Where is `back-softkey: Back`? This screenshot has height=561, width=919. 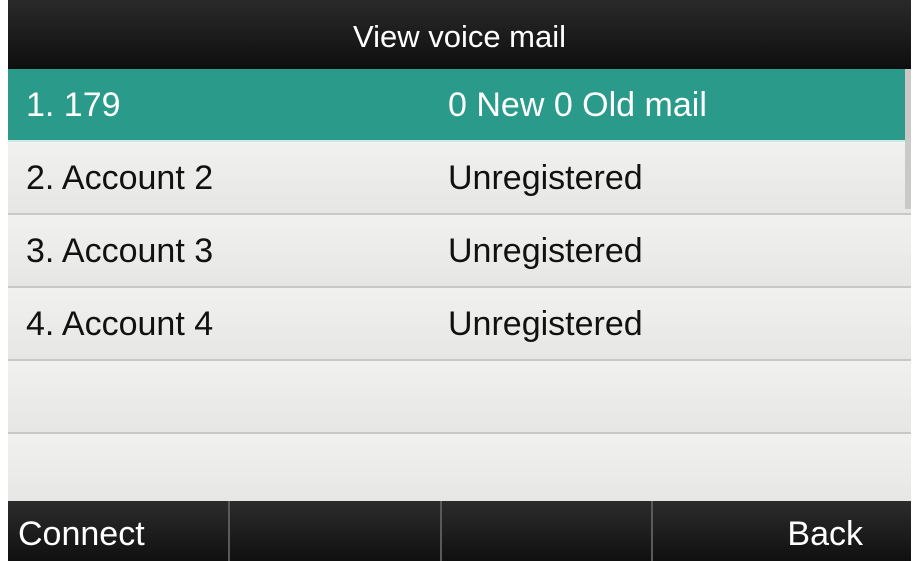
back-softkey: Back is located at coordinates (781, 531).